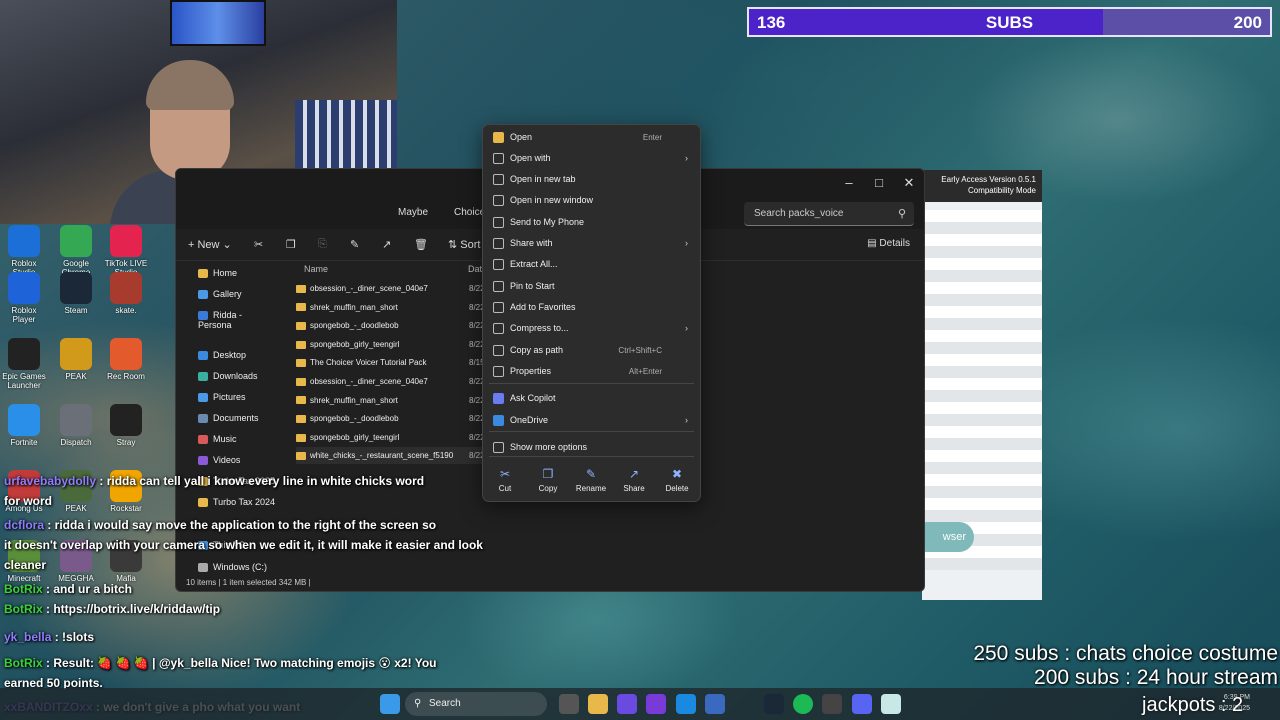  I want to click on menu-item: Open with ›, so click(591, 158).